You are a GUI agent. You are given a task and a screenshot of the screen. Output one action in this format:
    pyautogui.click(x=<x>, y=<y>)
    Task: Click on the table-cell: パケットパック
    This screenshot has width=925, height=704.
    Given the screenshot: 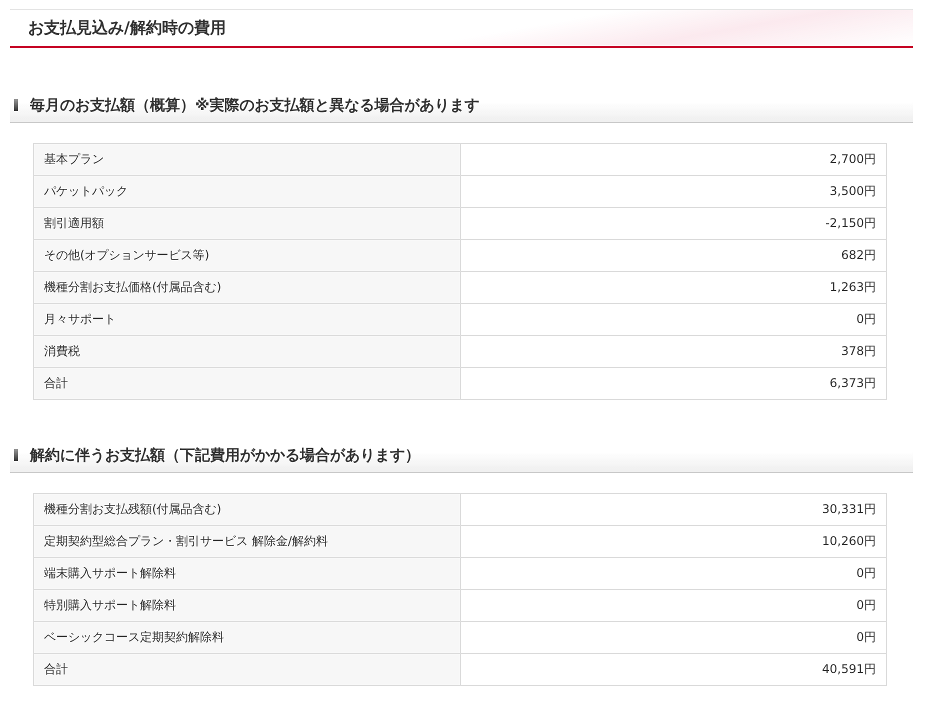 What is the action you would take?
    pyautogui.click(x=247, y=192)
    